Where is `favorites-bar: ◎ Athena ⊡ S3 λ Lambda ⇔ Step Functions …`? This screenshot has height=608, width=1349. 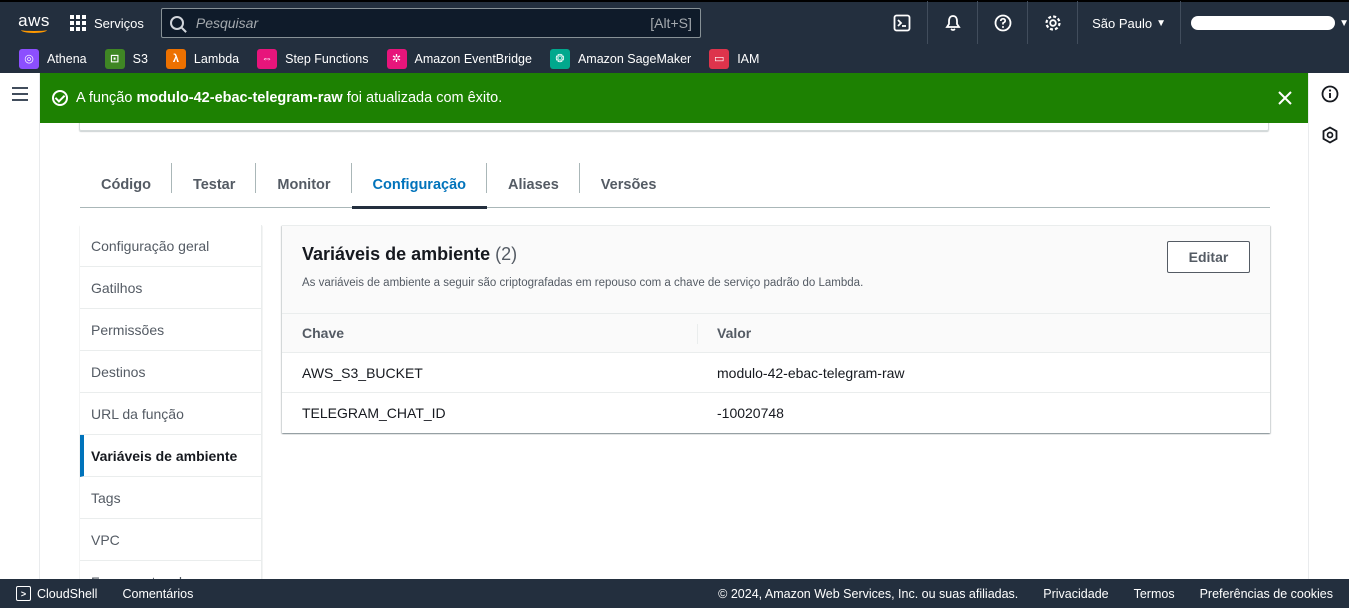 favorites-bar: ◎ Athena ⊡ S3 λ Lambda ⇔ Step Functions … is located at coordinates (674, 58).